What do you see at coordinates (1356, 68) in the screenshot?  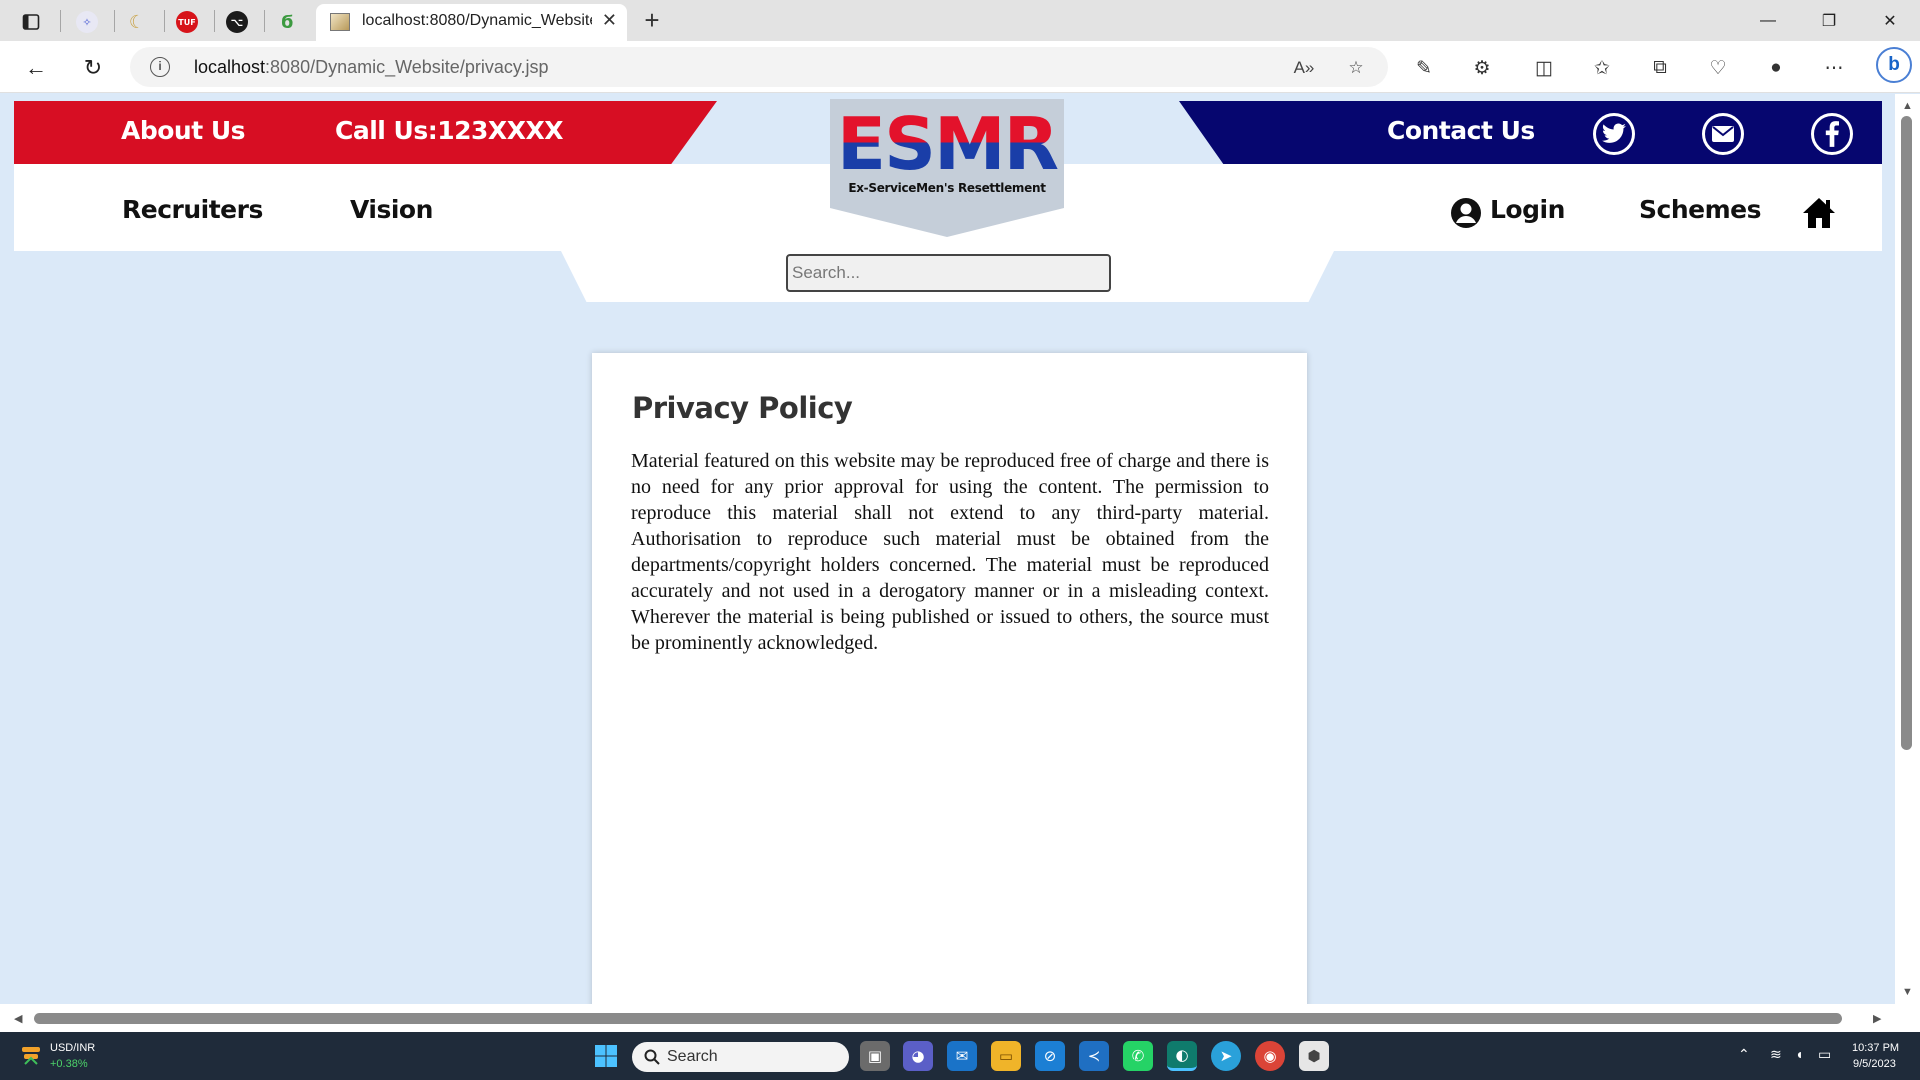 I see `favorite-star-icon: ☆` at bounding box center [1356, 68].